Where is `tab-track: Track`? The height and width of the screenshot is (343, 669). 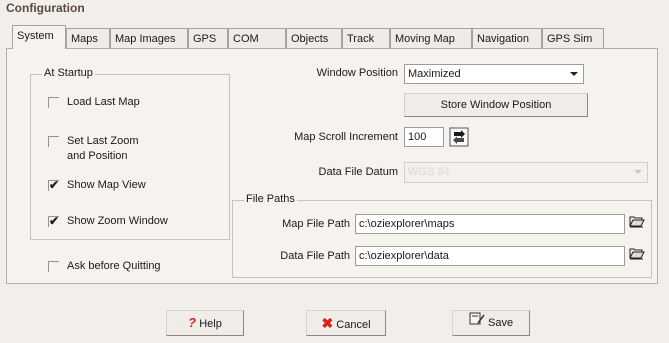
tab-track: Track is located at coordinates (366, 38).